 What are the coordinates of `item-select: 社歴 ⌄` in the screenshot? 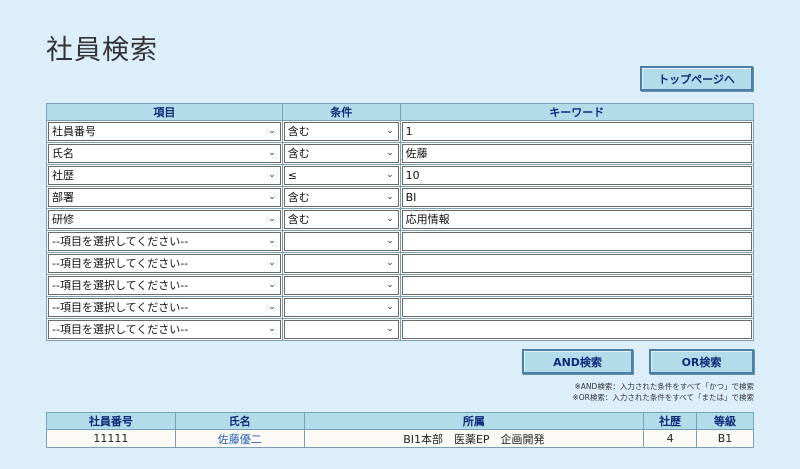 It's located at (164, 175).